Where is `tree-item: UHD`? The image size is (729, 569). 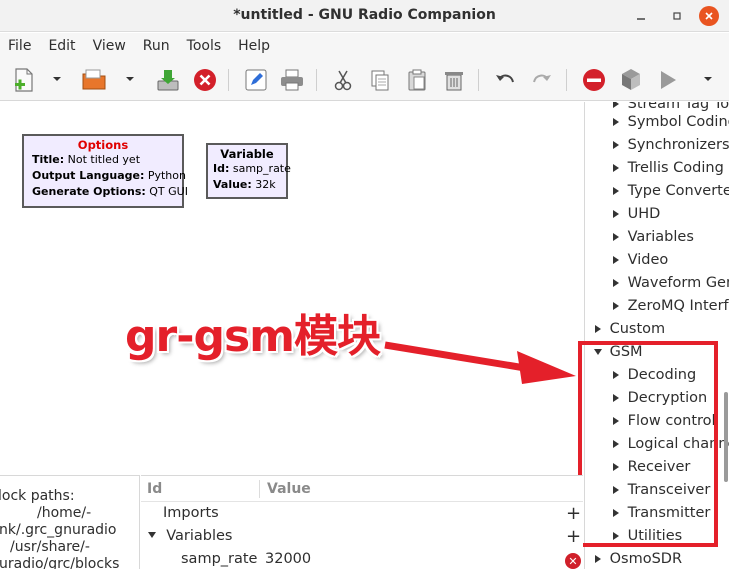 tree-item: UHD is located at coordinates (634, 213).